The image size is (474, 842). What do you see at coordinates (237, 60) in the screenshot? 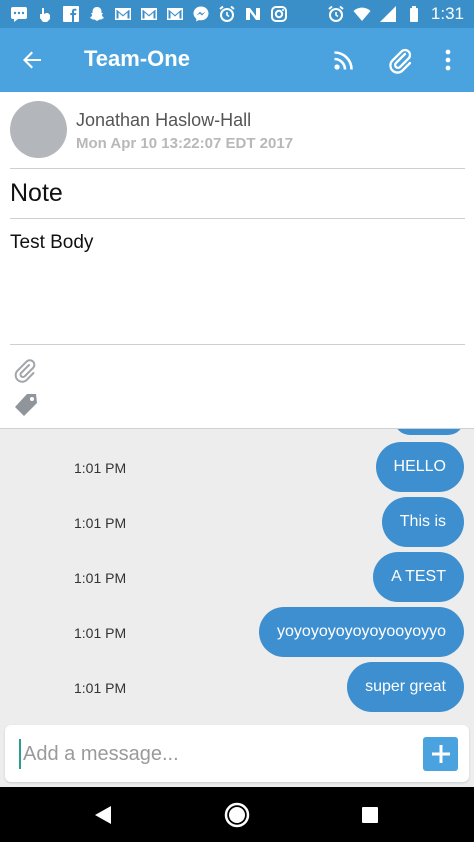
I see `app-bar: Team-One` at bounding box center [237, 60].